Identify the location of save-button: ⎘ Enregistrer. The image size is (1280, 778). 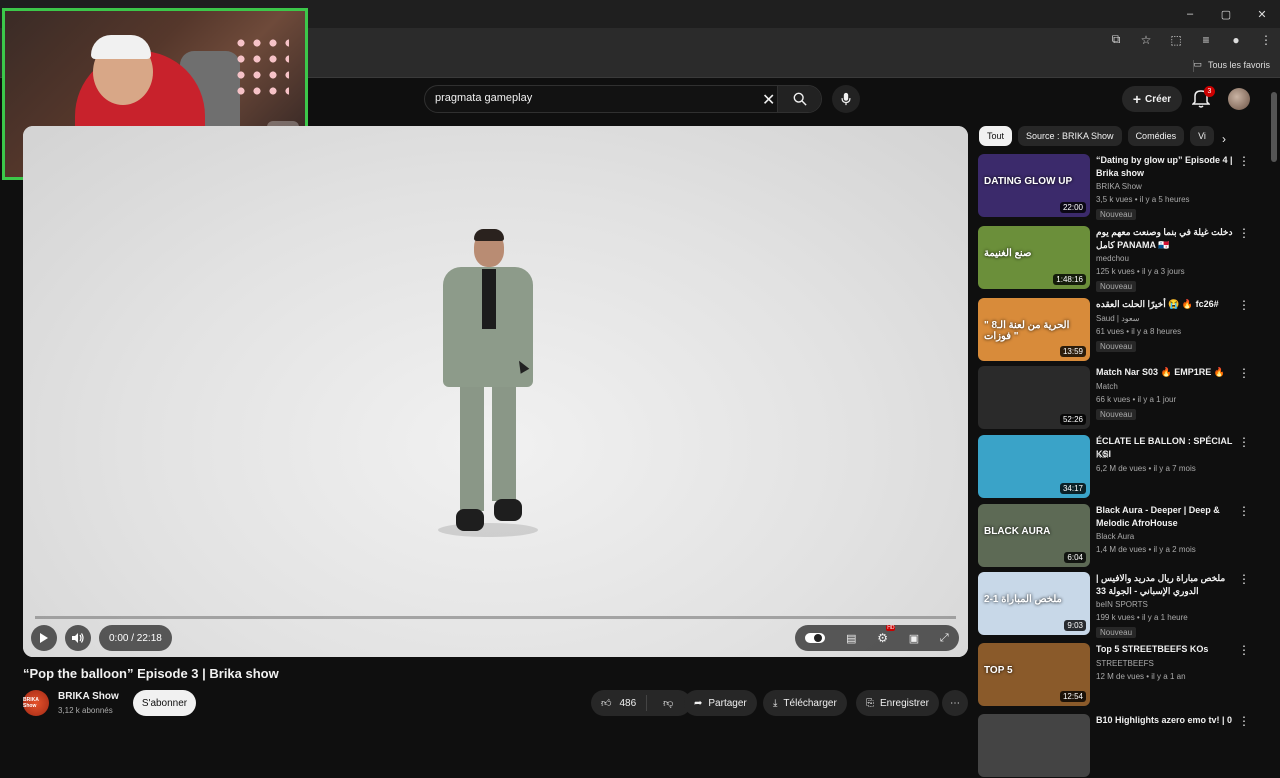
(897, 703).